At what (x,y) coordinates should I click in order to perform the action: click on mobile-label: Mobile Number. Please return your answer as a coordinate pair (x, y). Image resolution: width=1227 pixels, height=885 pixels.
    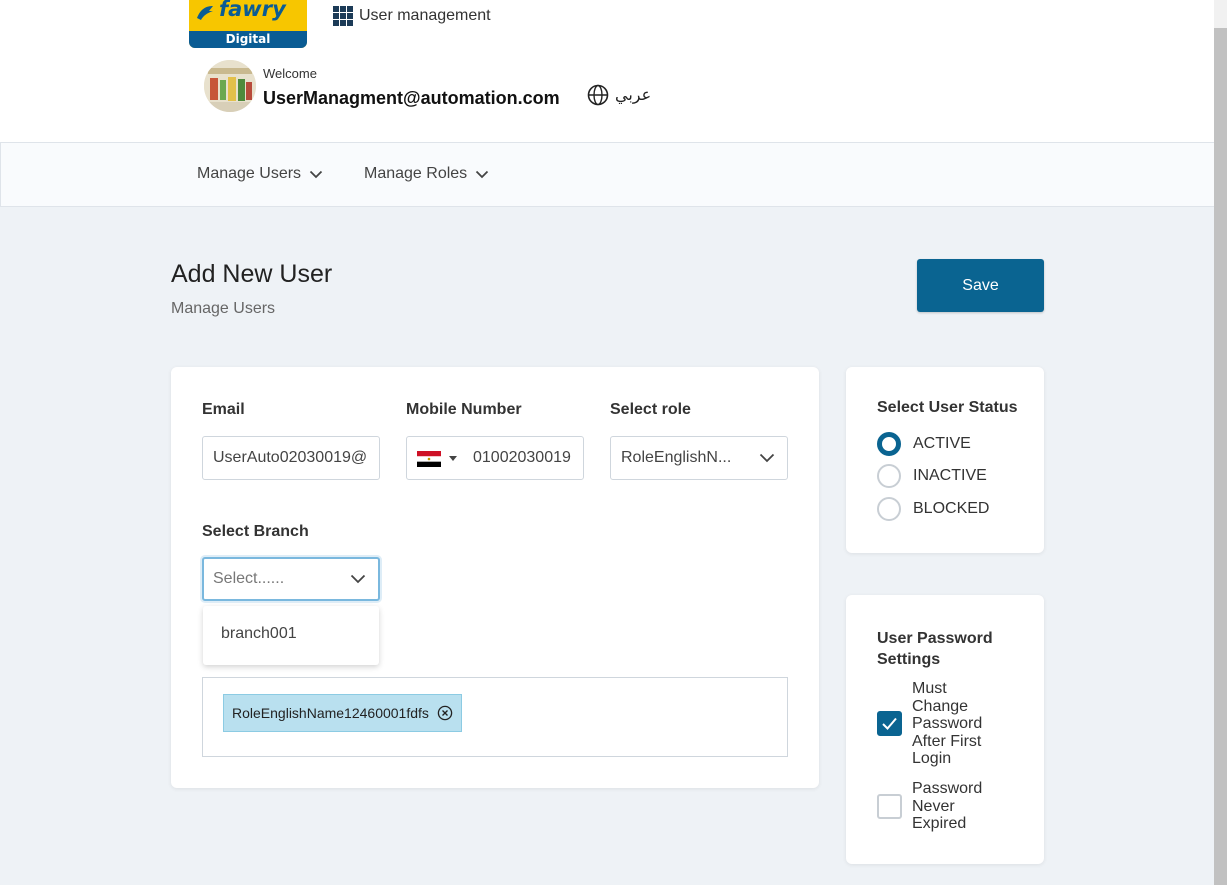
    Looking at the image, I should click on (464, 409).